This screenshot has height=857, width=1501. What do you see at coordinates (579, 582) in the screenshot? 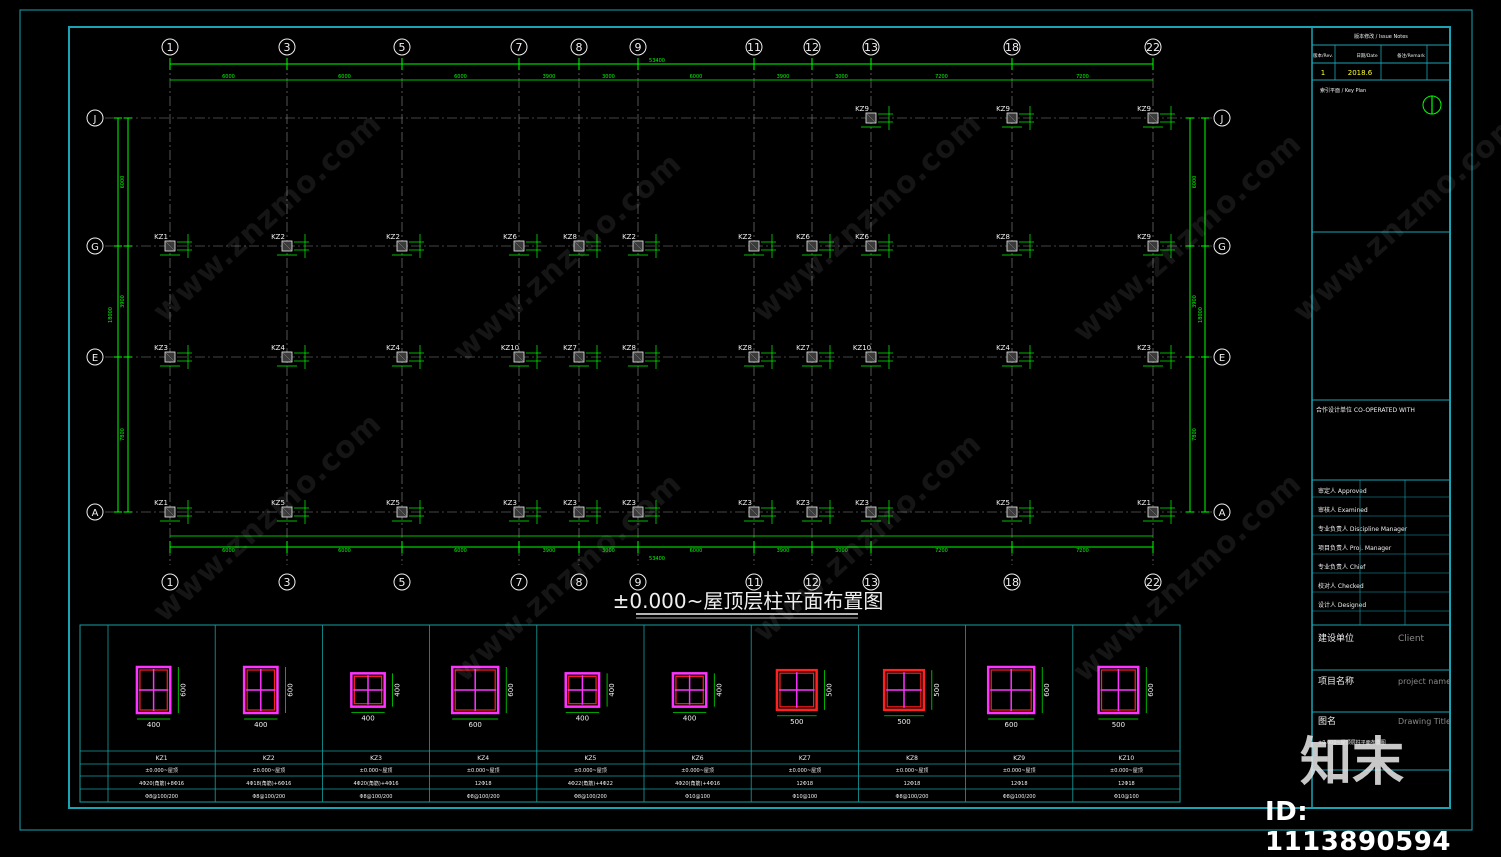
I see `axis-label-bottom: 8` at bounding box center [579, 582].